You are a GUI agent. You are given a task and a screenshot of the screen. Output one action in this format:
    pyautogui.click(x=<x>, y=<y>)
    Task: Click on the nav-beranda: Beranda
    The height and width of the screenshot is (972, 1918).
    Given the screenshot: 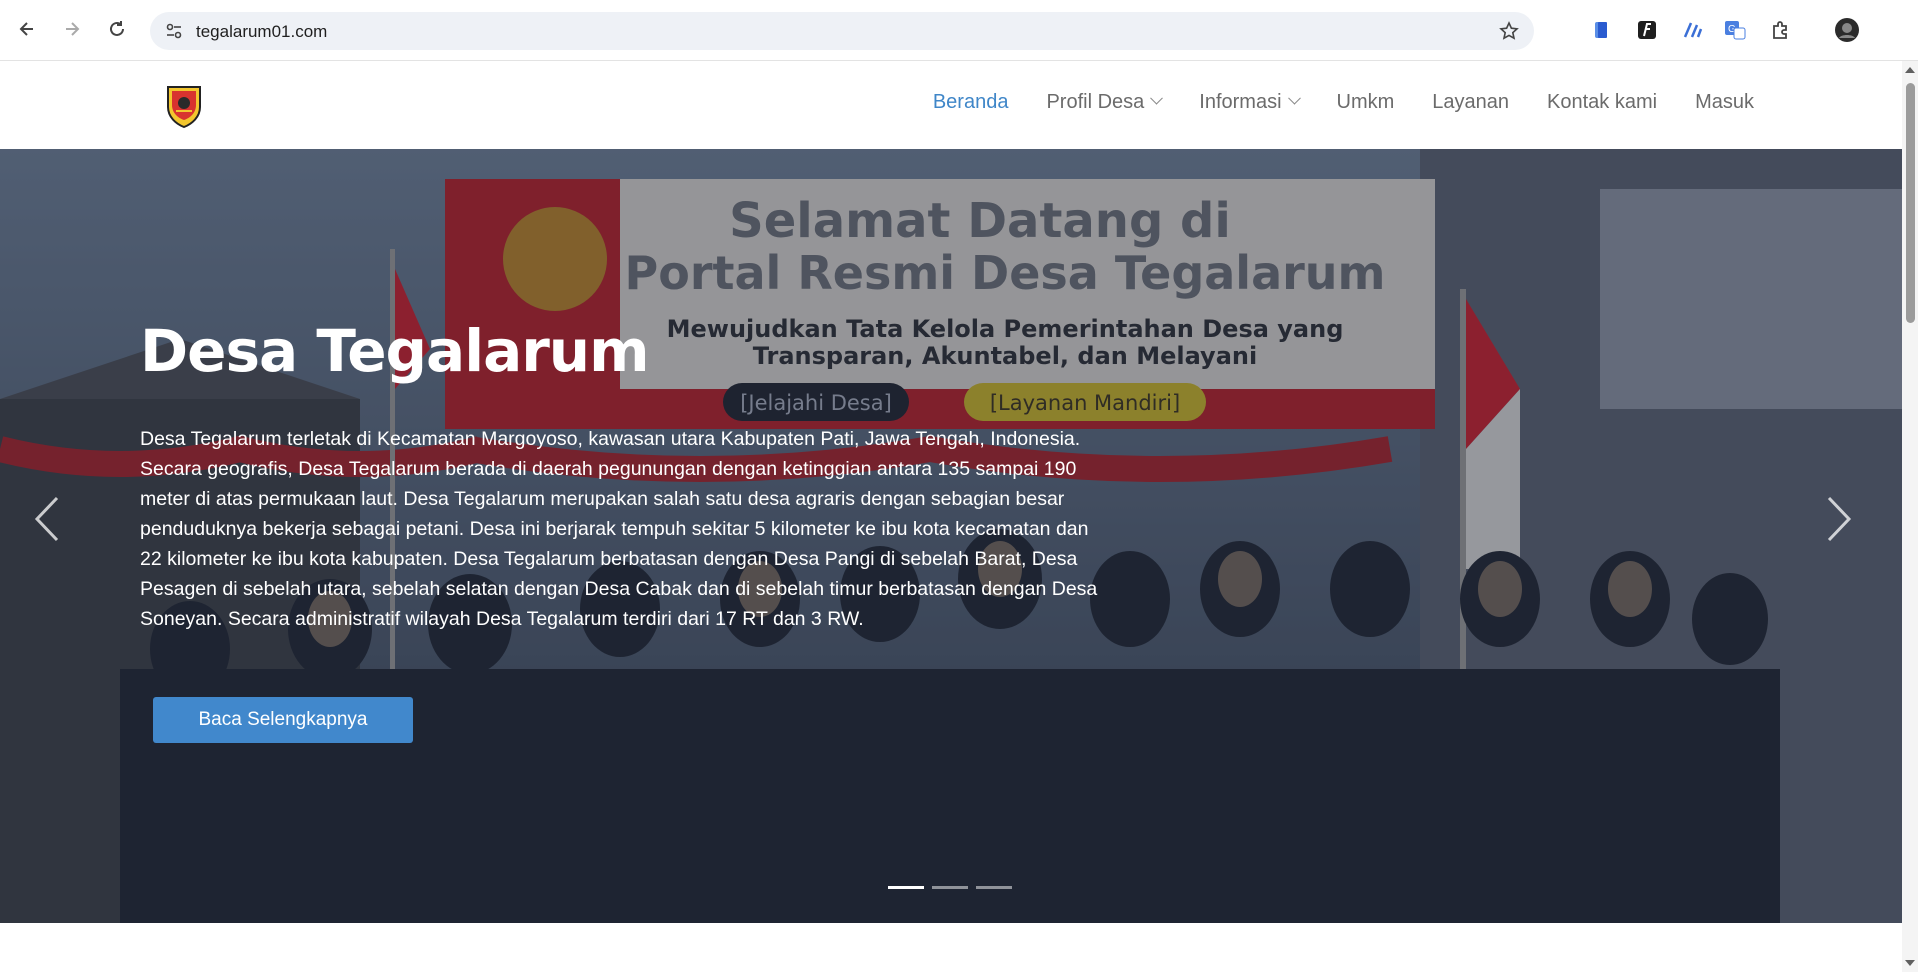 What is the action you would take?
    pyautogui.click(x=971, y=102)
    